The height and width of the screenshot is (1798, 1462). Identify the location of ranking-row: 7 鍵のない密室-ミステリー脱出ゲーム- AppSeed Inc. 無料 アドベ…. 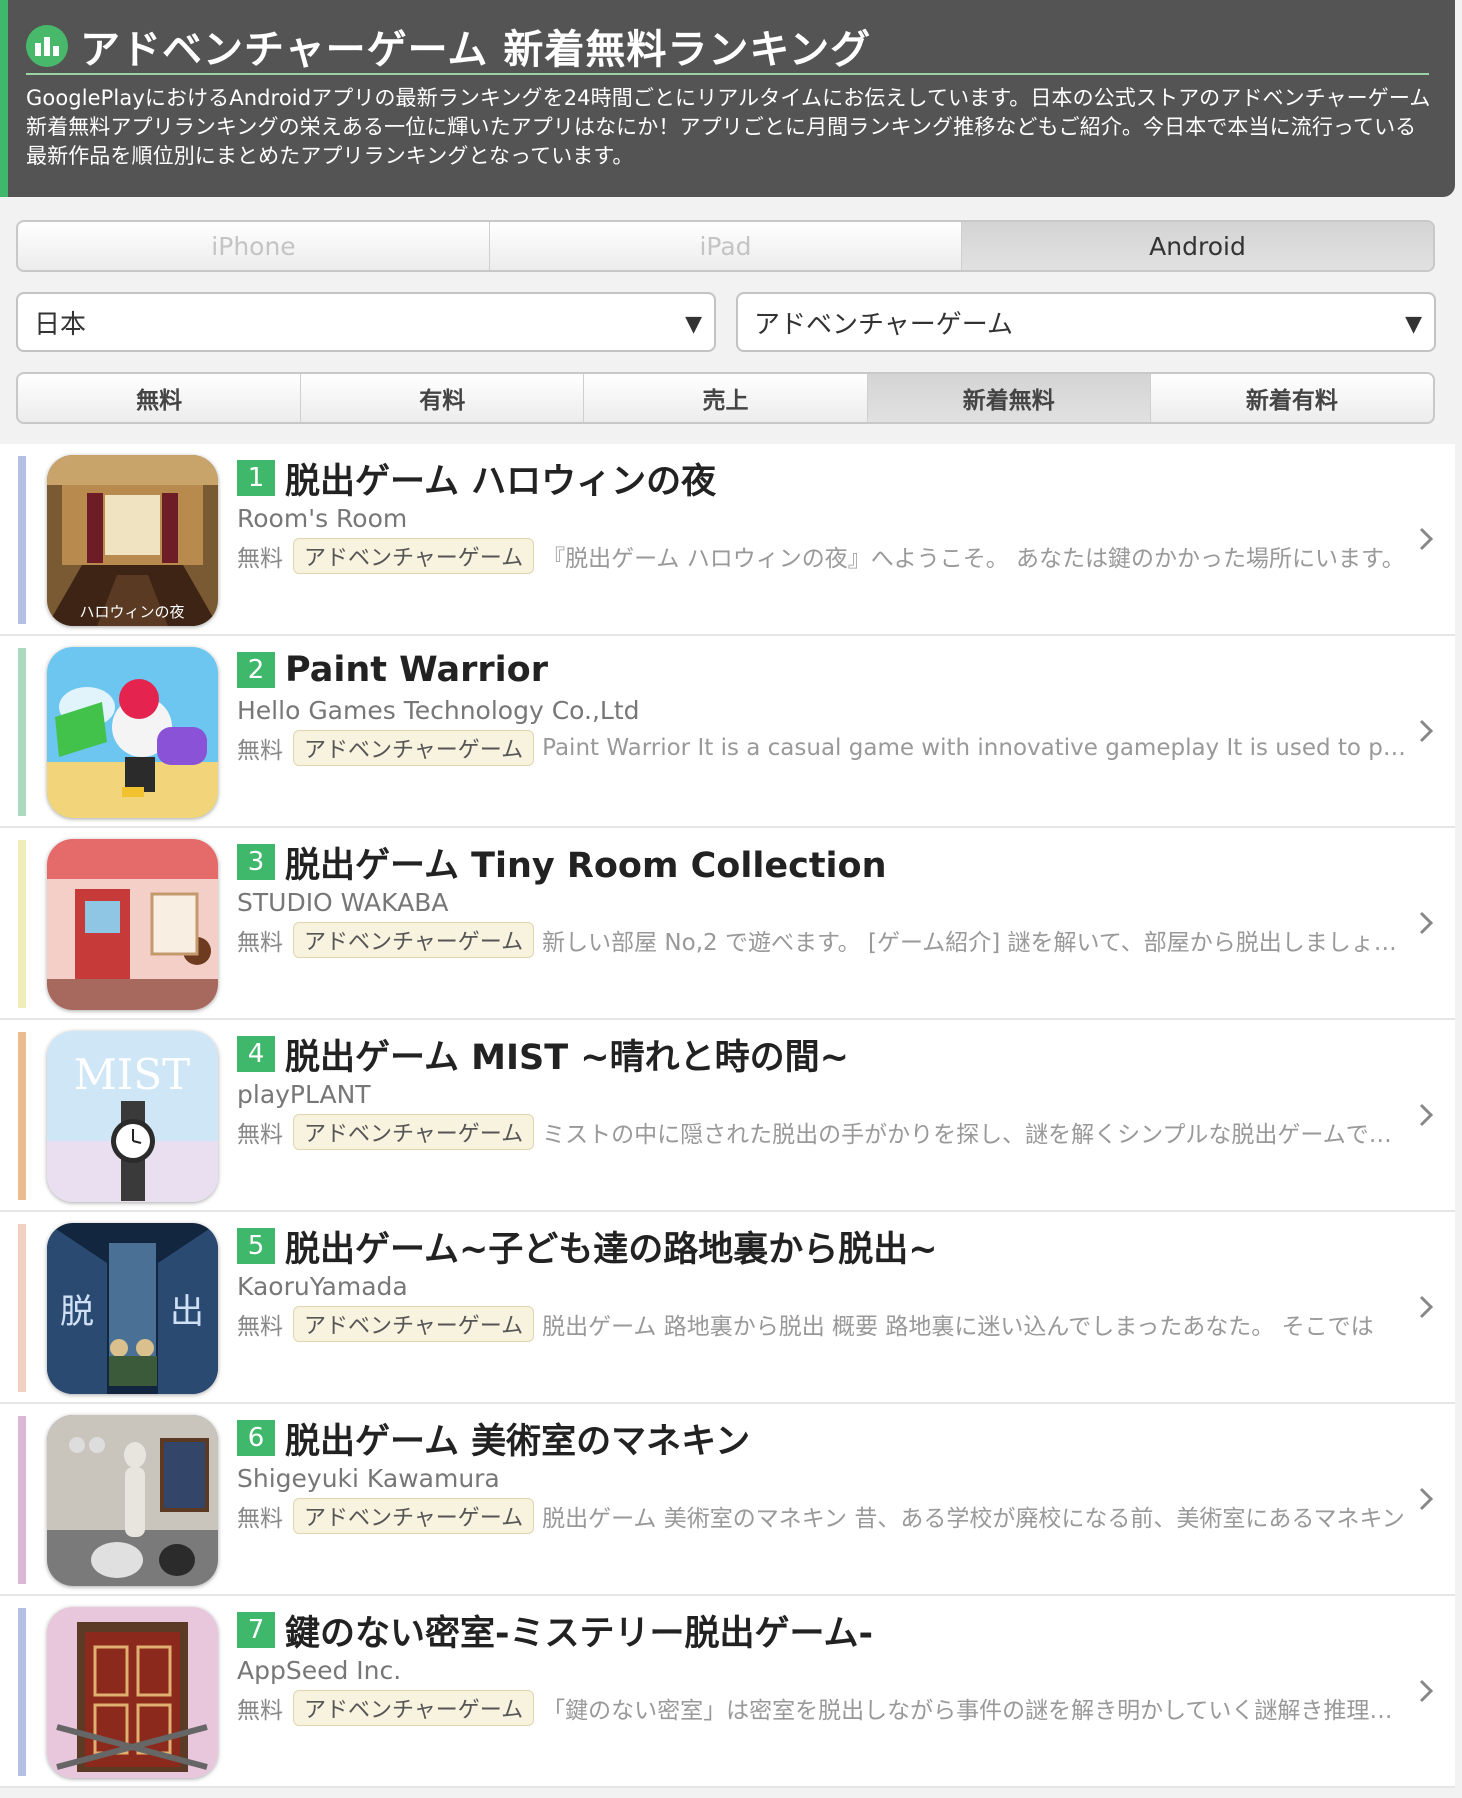
(727, 1692).